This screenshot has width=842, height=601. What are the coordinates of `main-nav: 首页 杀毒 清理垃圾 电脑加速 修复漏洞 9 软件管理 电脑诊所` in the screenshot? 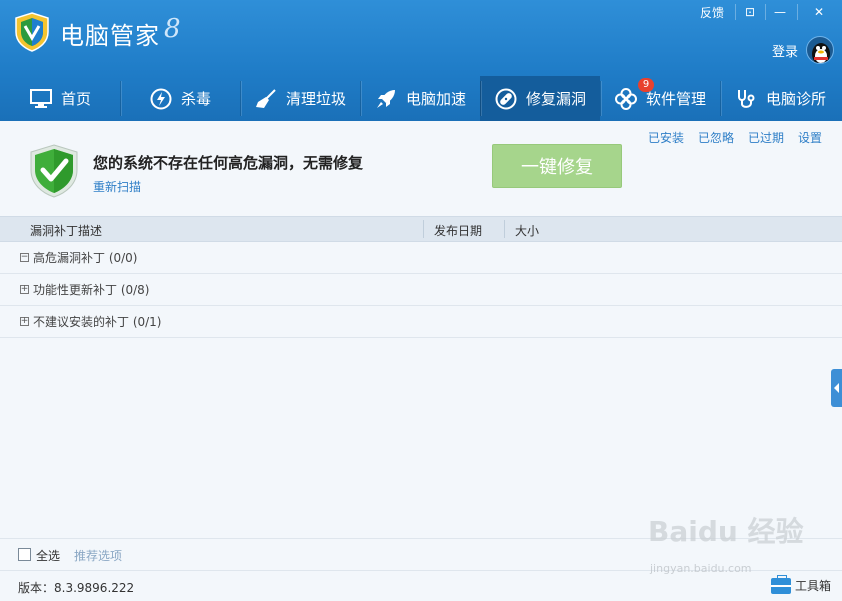 It's located at (421, 98).